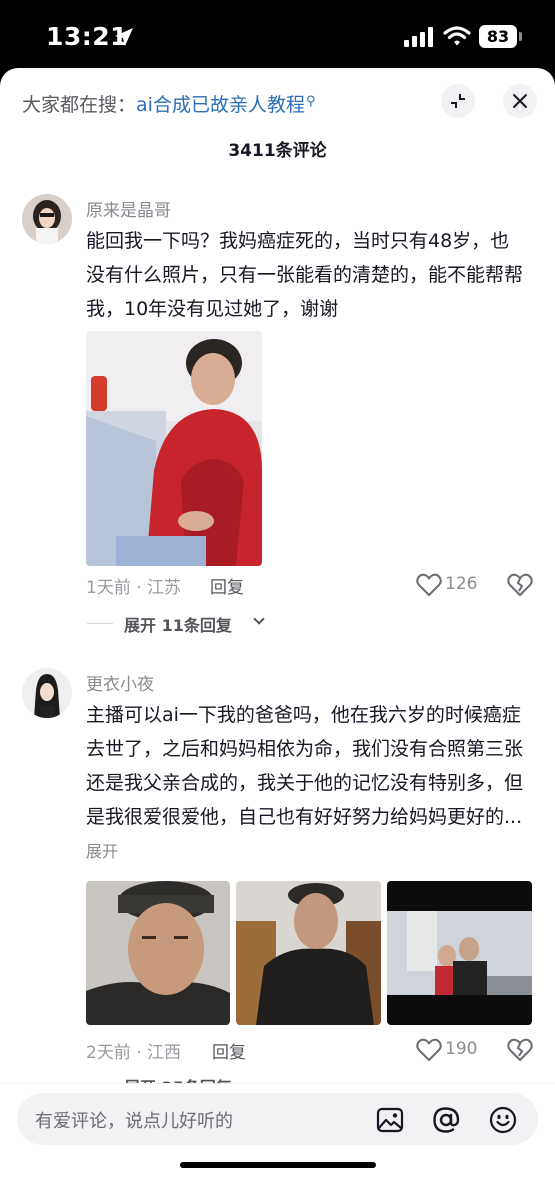  Describe the element at coordinates (120, 682) in the screenshot. I see `comment-username: 更衣小夜` at that location.